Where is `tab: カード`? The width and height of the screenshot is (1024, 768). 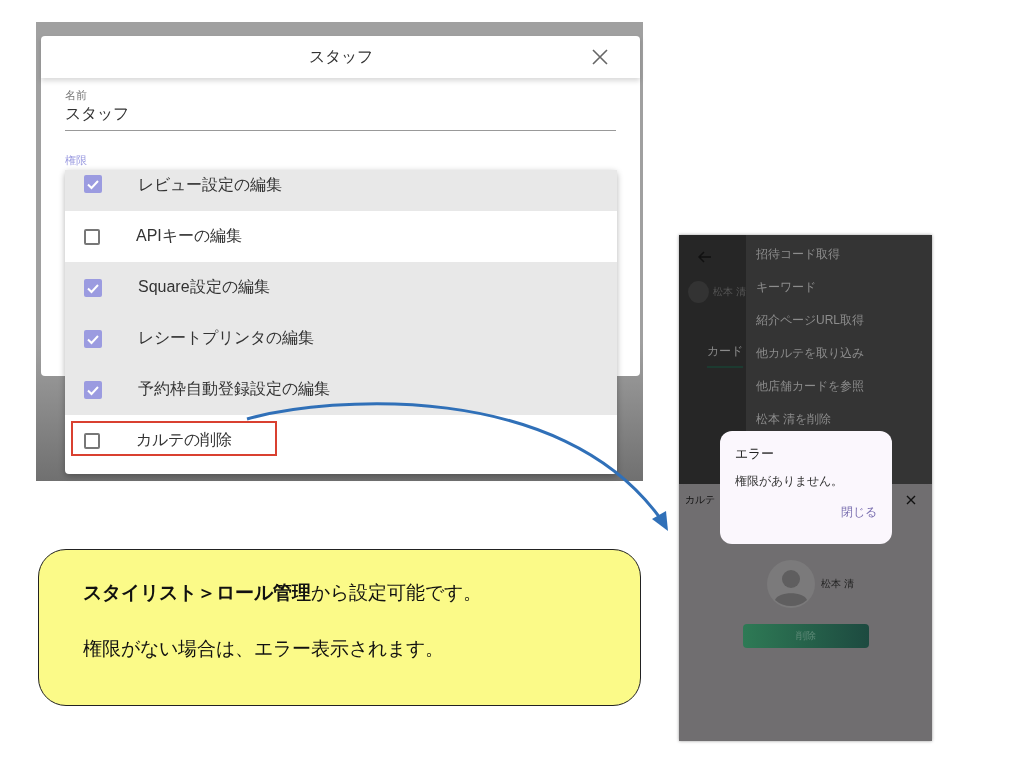 tab: カード is located at coordinates (725, 355).